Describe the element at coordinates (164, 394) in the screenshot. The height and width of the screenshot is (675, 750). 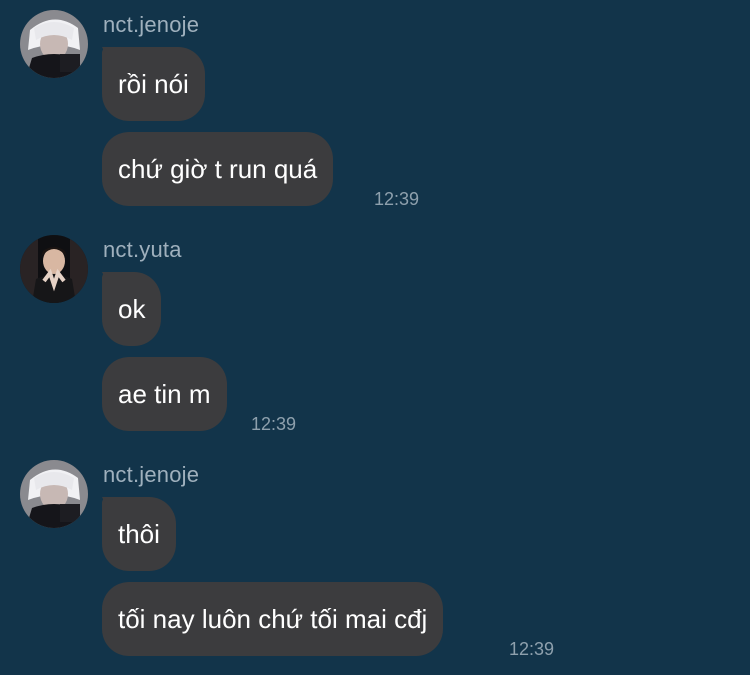
I see `message-bubble: ae tin m` at that location.